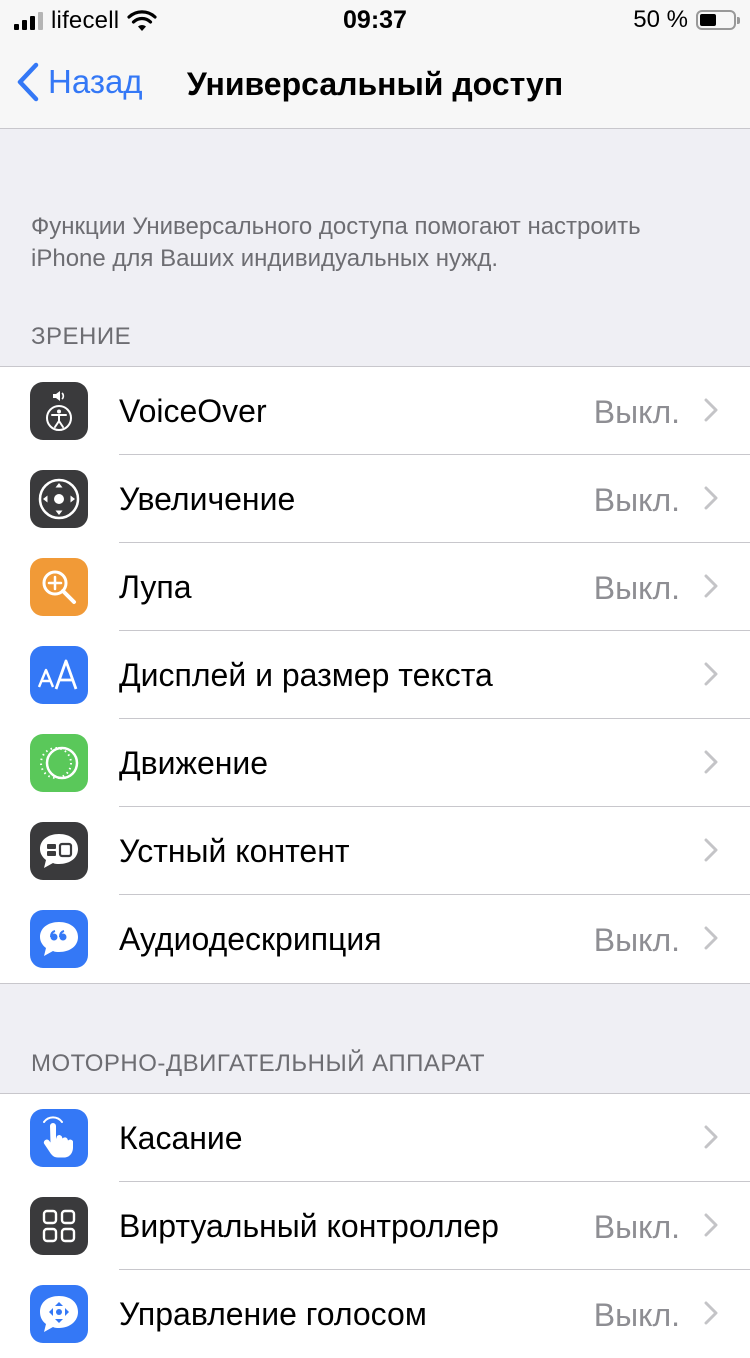 The width and height of the screenshot is (750, 1358). Describe the element at coordinates (660, 19) in the screenshot. I see `battery-percent: 50 %` at that location.